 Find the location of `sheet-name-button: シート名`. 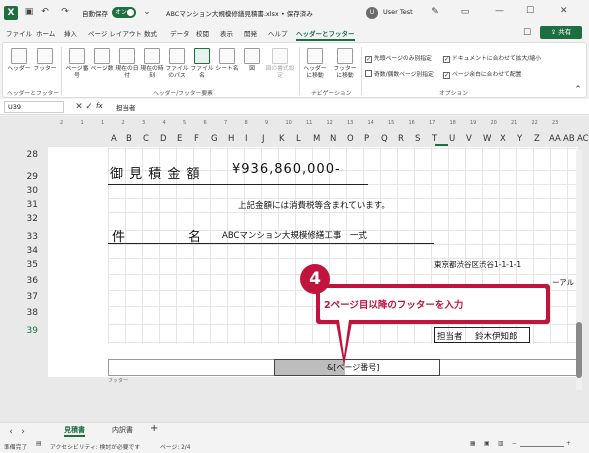

sheet-name-button: シート名 is located at coordinates (227, 60).